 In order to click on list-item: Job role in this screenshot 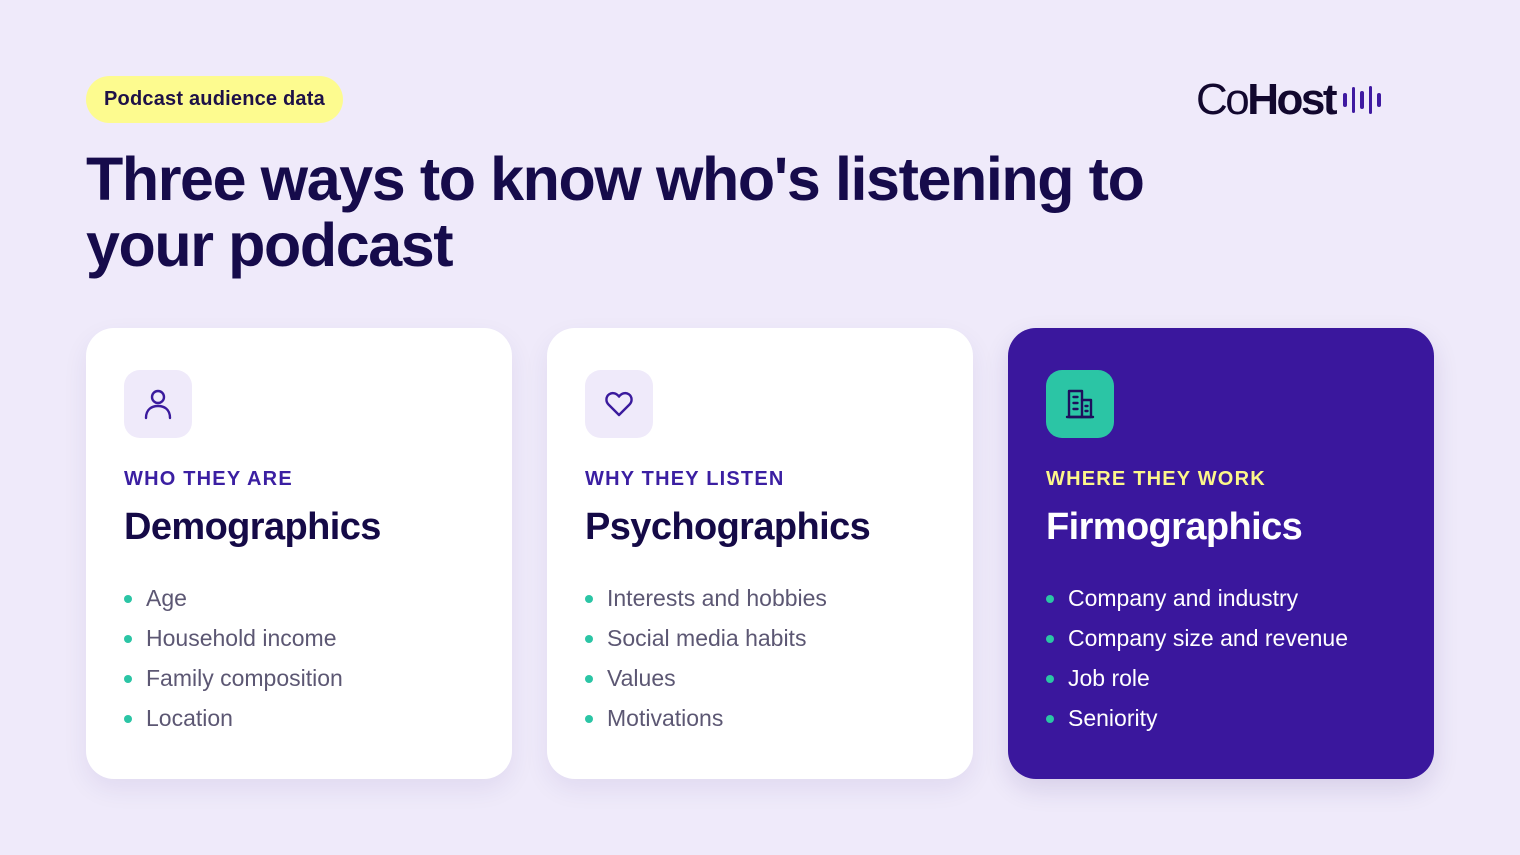, I will do `click(1197, 680)`.